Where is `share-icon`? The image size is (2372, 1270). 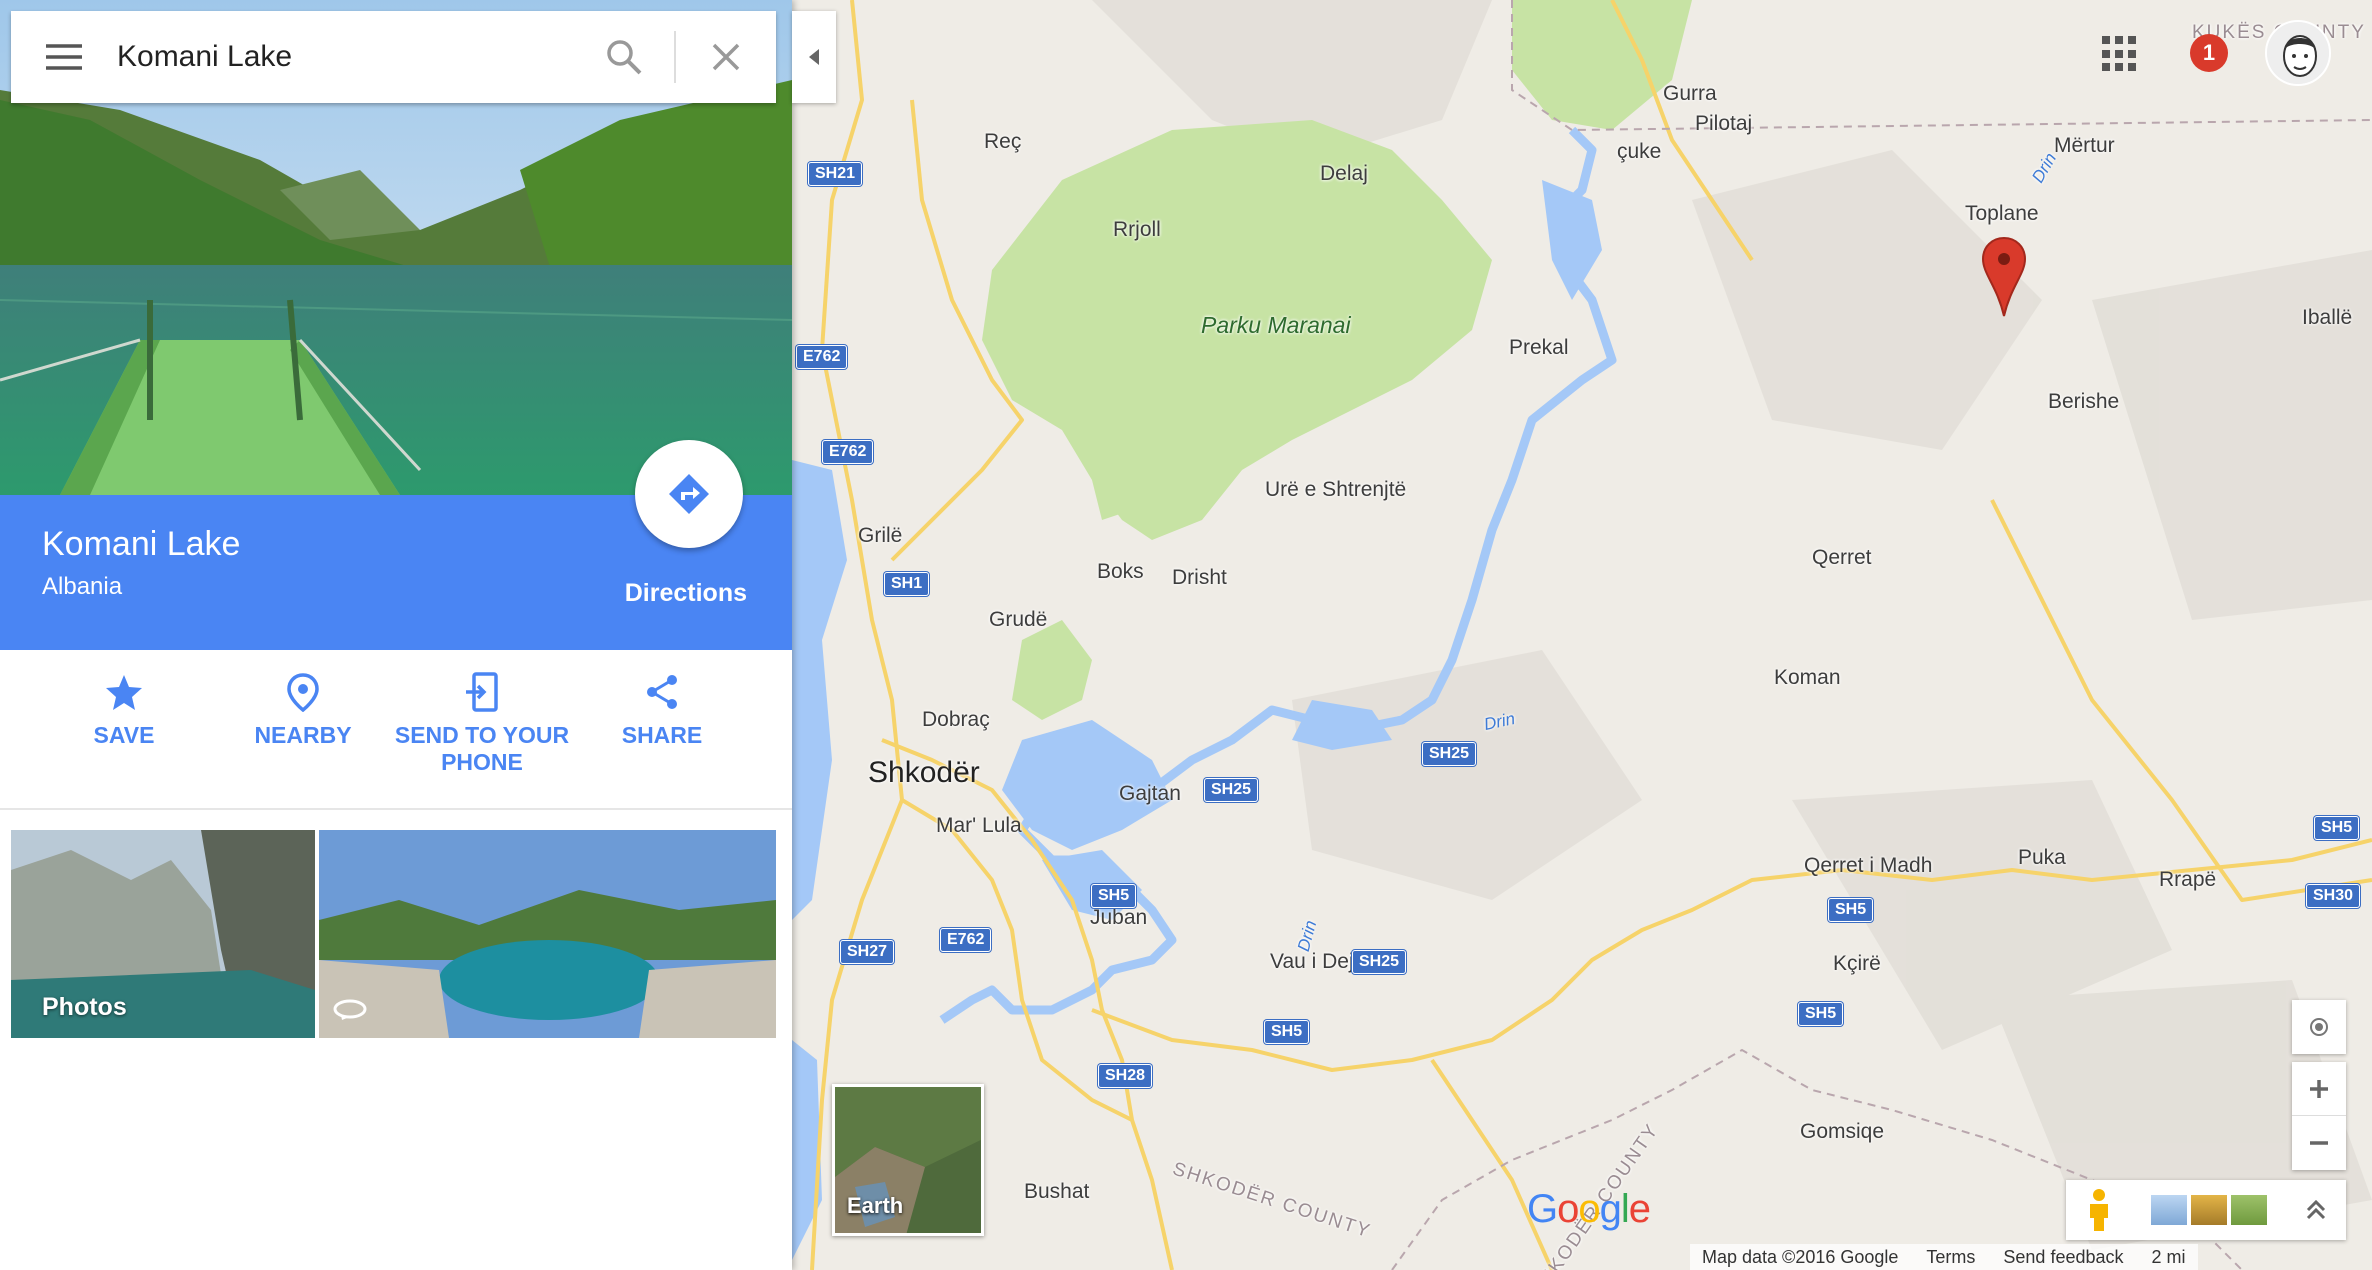 share-icon is located at coordinates (662, 692).